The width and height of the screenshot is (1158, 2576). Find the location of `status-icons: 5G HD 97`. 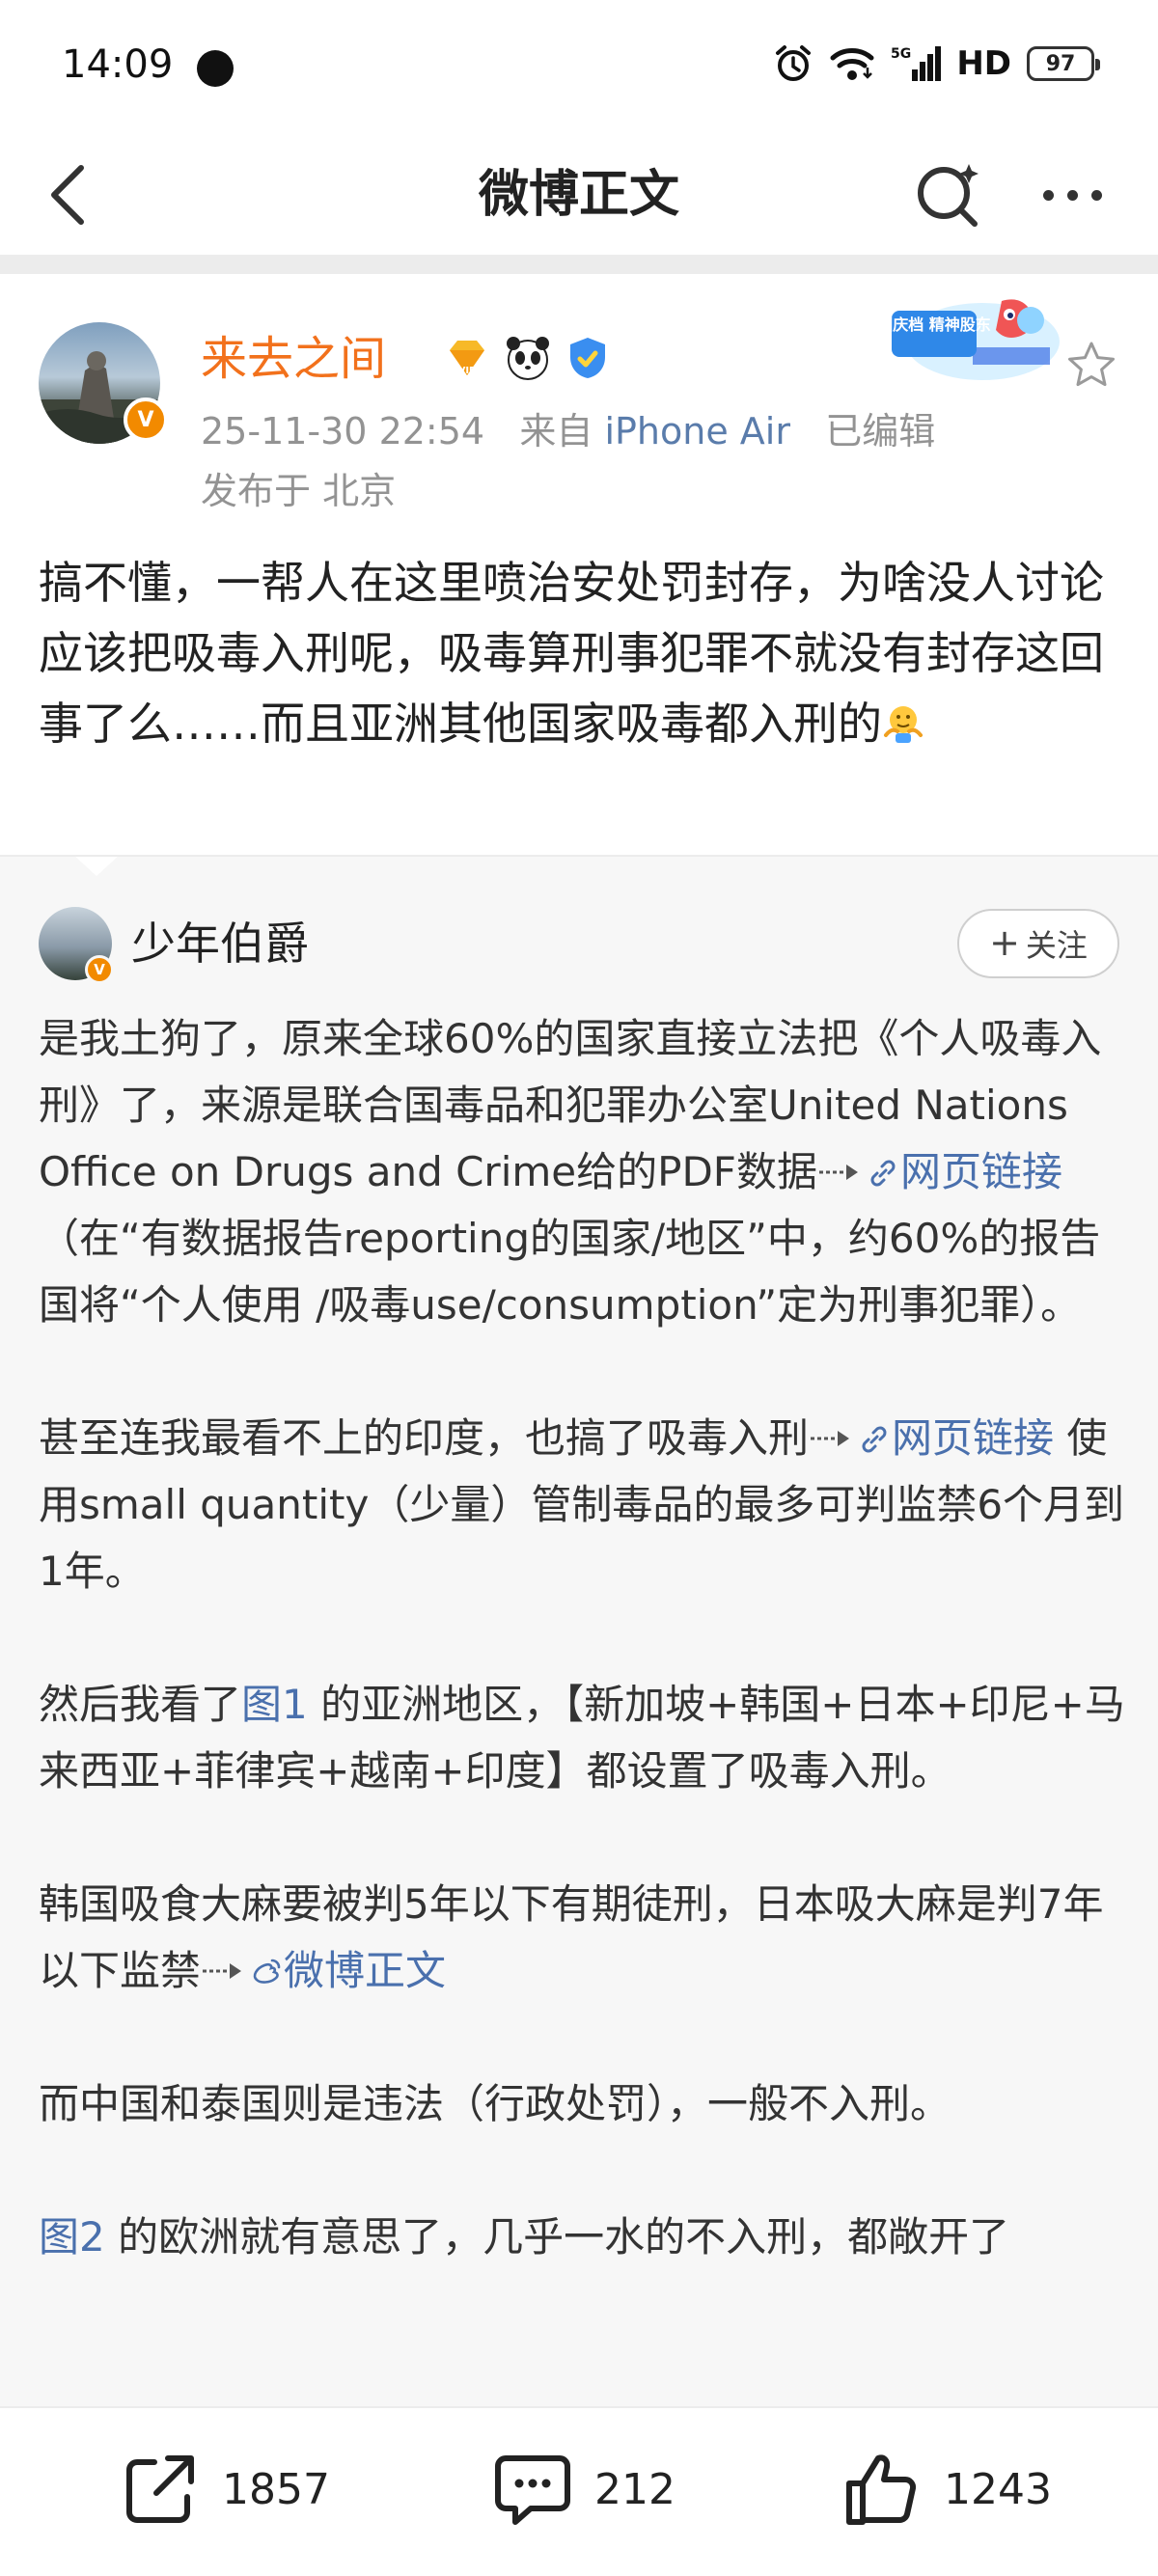

status-icons: 5G HD 97 is located at coordinates (936, 64).